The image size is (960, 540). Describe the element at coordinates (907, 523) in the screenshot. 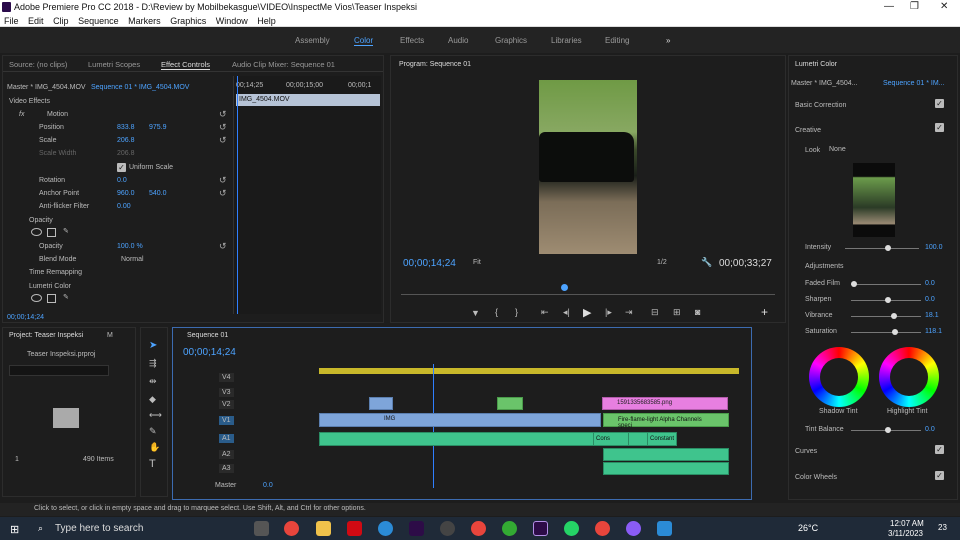

I see `clock-time: 12:07 AM` at that location.